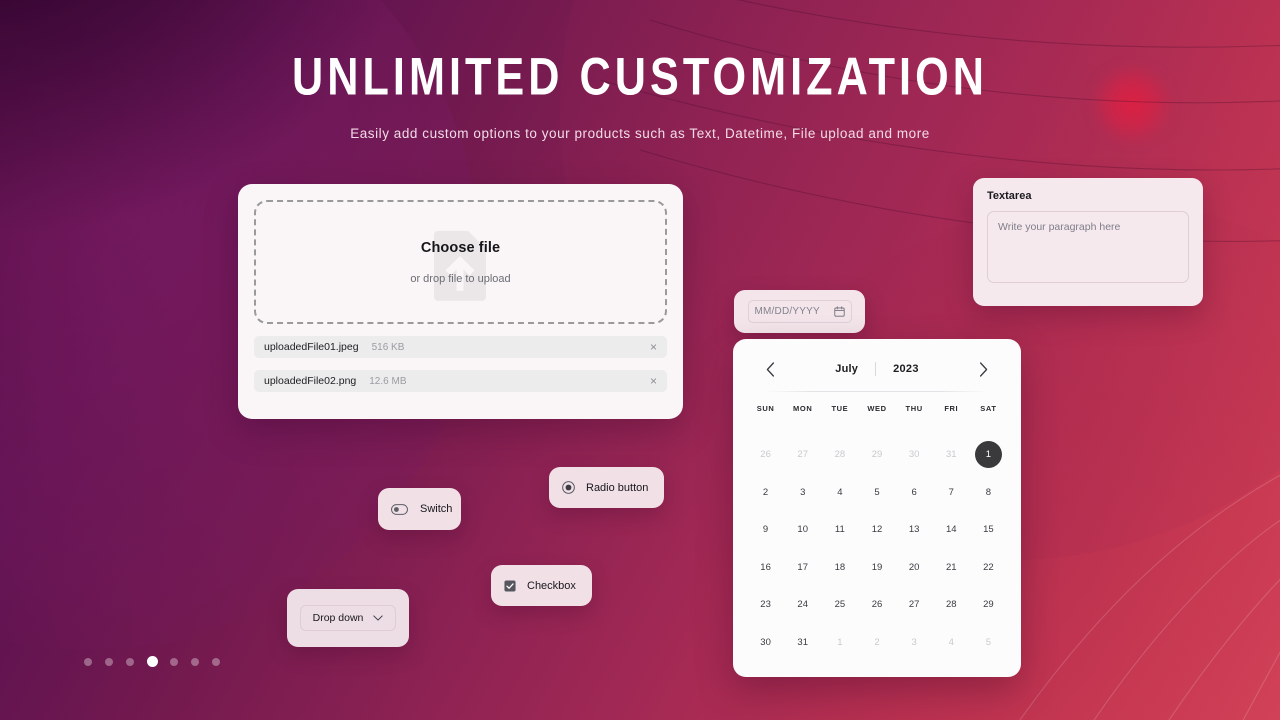 The width and height of the screenshot is (1280, 720). I want to click on calendar-weekday: WED, so click(877, 408).